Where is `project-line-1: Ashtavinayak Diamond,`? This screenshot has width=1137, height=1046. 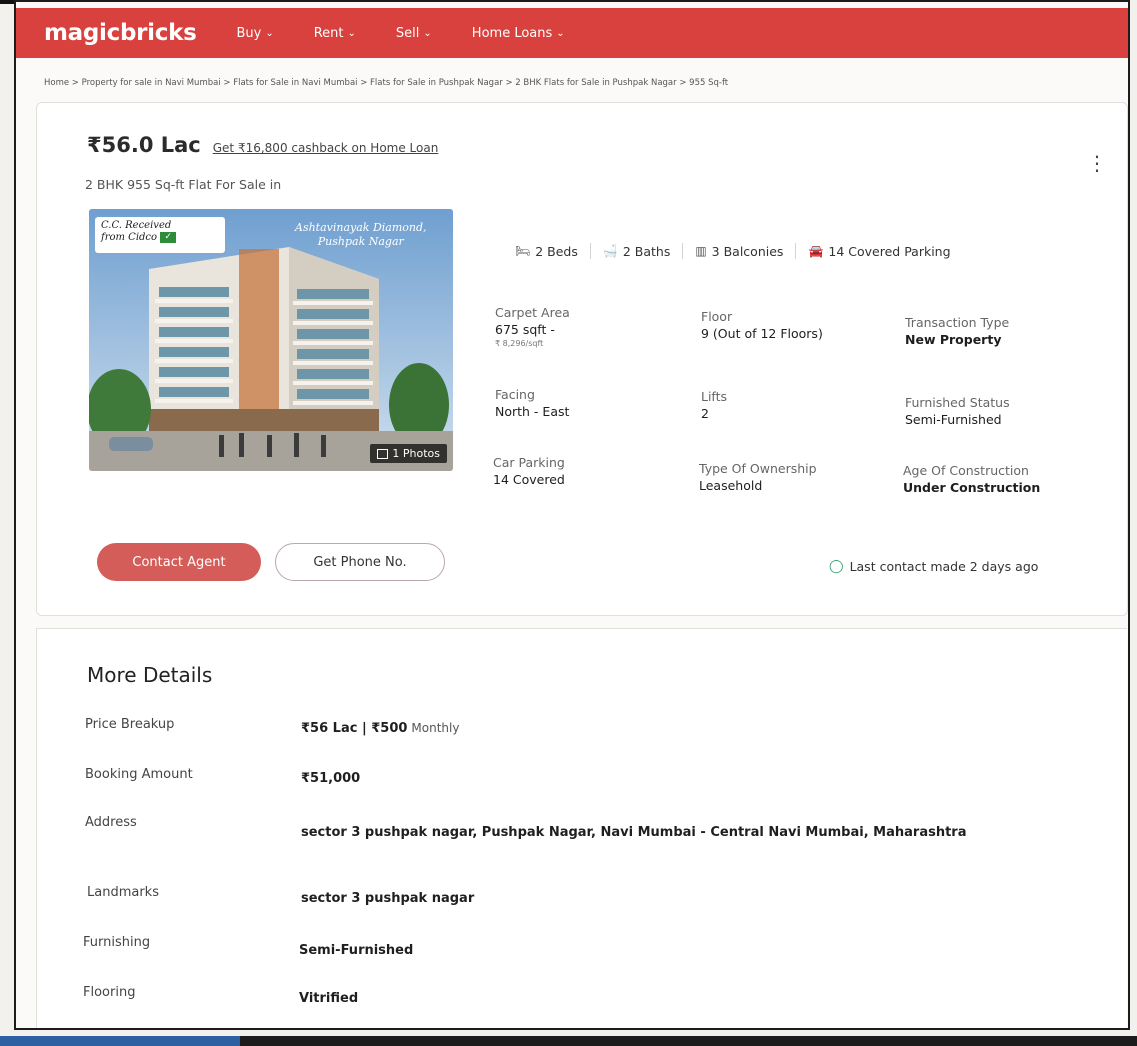
project-line-1: Ashtavinayak Diamond, is located at coordinates (361, 227).